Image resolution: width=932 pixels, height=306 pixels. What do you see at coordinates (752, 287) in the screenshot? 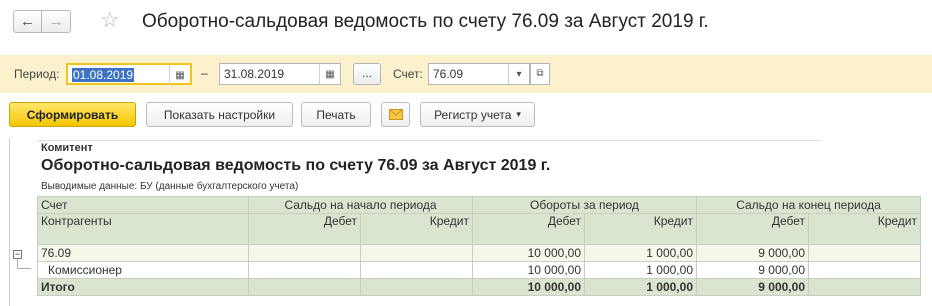
I see `total-closing-debit: 9 000,00` at bounding box center [752, 287].